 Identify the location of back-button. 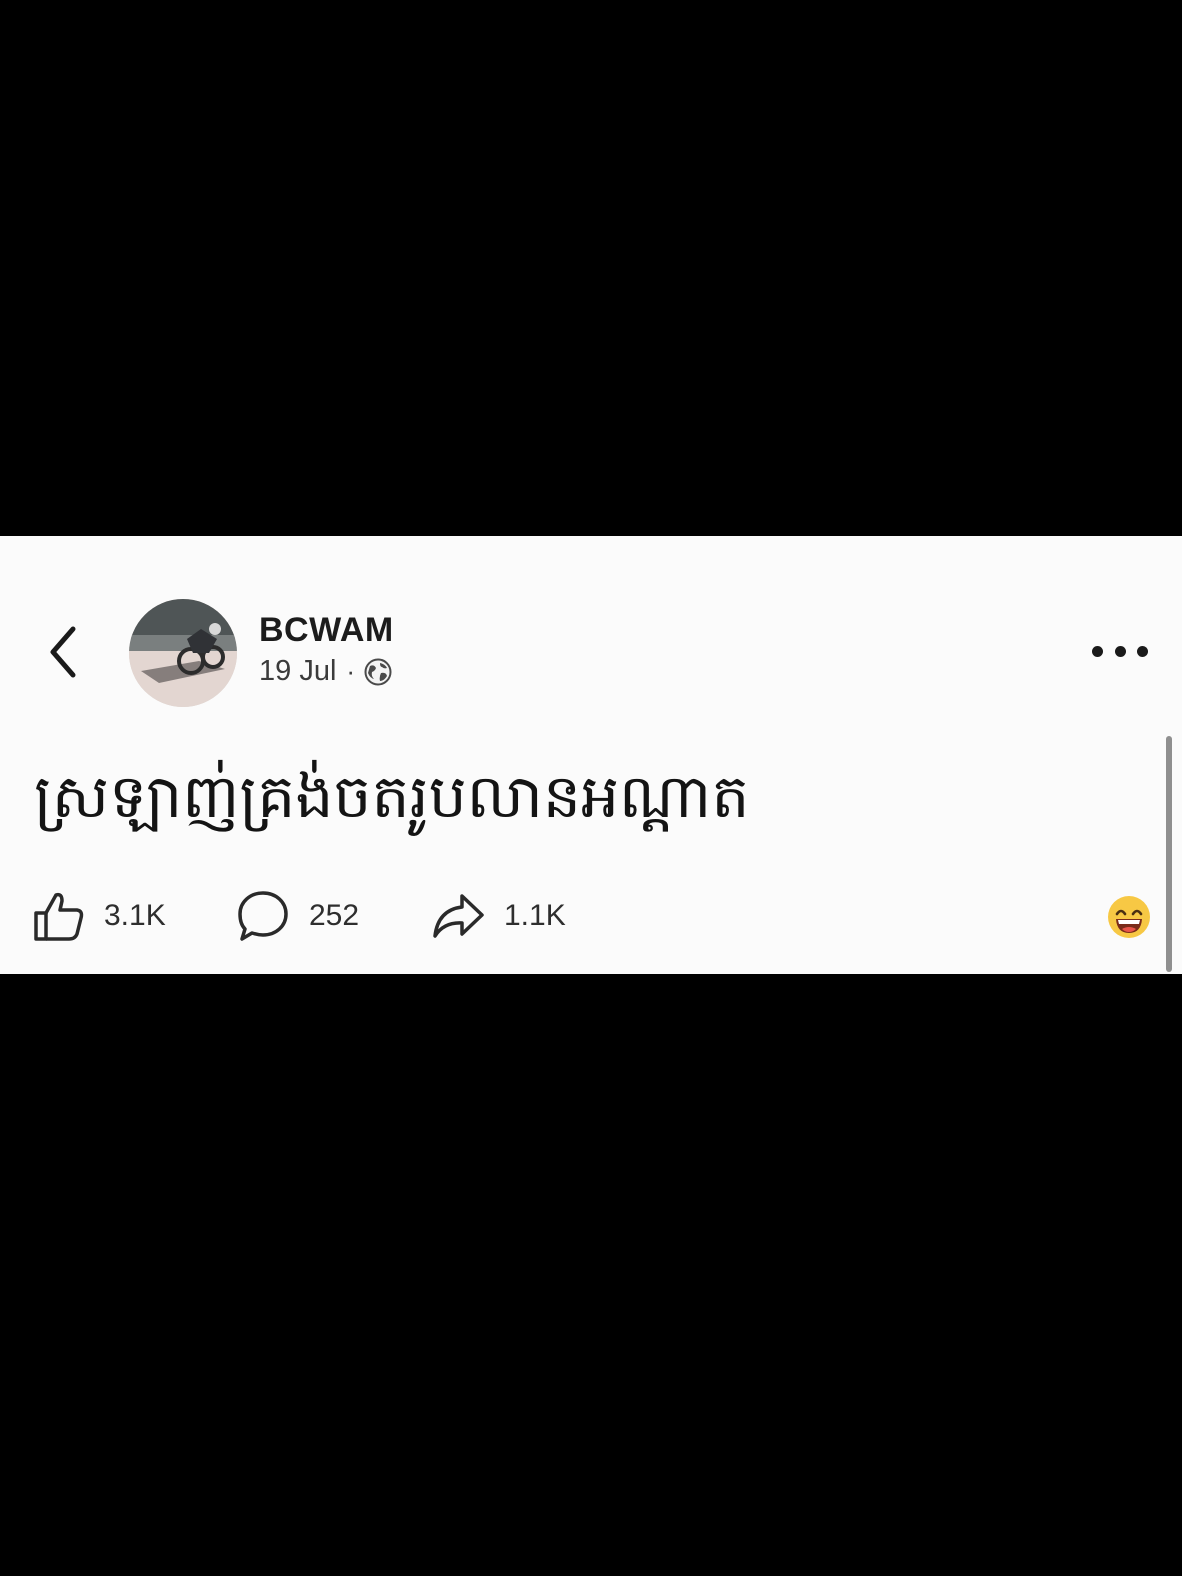
(63, 652).